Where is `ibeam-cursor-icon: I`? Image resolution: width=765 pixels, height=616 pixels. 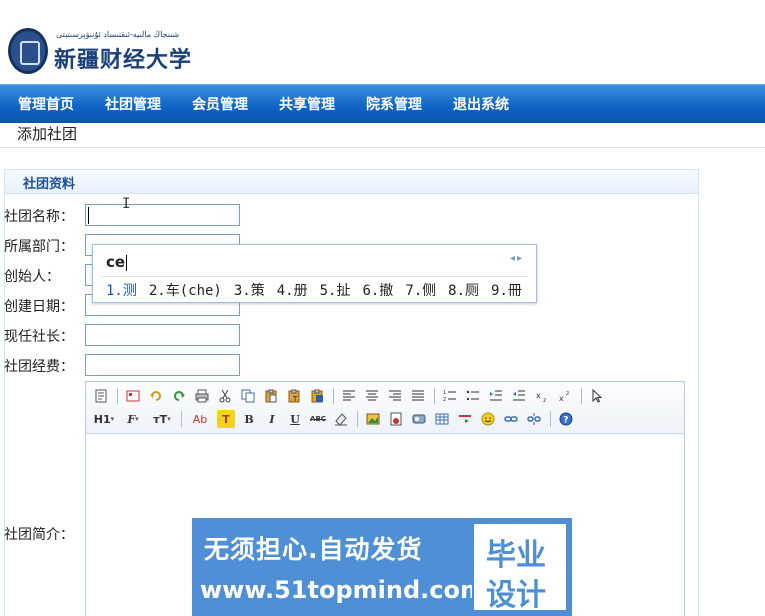
ibeam-cursor-icon: I is located at coordinates (126, 204).